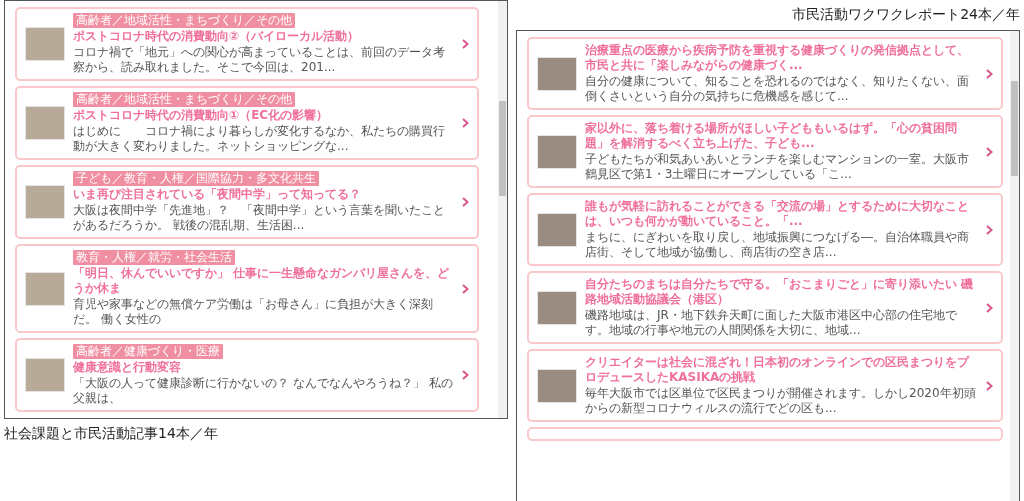 Image resolution: width=1024 pixels, height=501 pixels. What do you see at coordinates (780, 292) in the screenshot?
I see `article-title: 自分たちのまちは自分たちで守る。「おこまりごと」に寄り添いたい 磯路地域活動協議会（港区）` at bounding box center [780, 292].